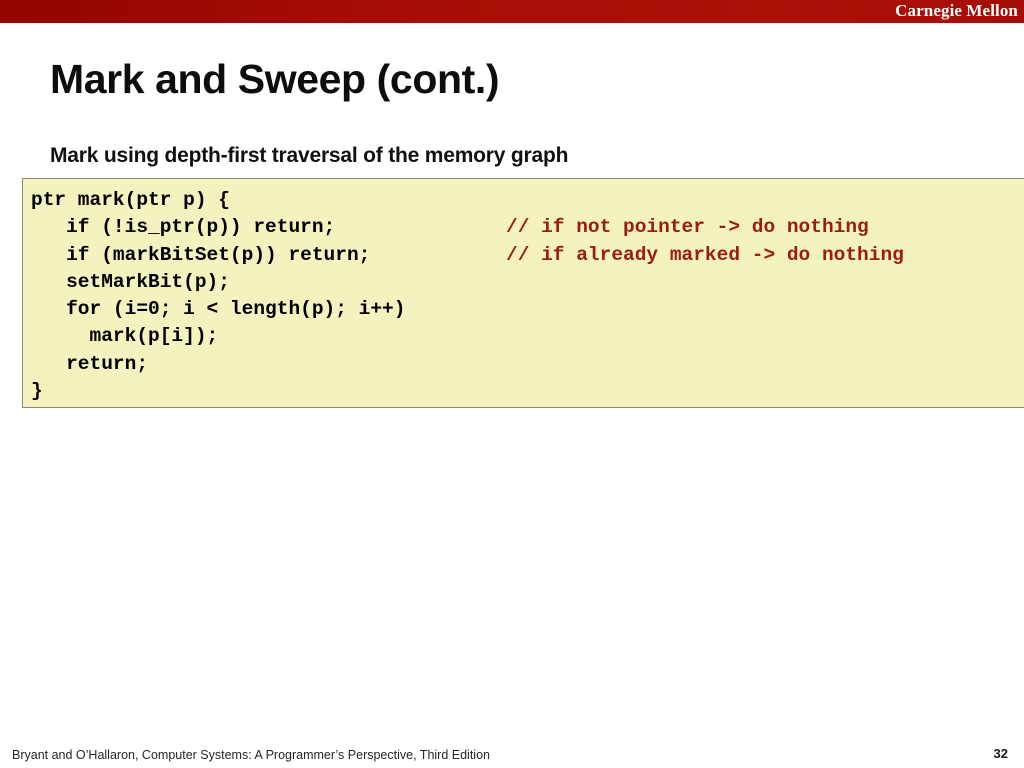 The image size is (1024, 768). I want to click on page-title: Mark and Sweep (cont.), so click(275, 79).